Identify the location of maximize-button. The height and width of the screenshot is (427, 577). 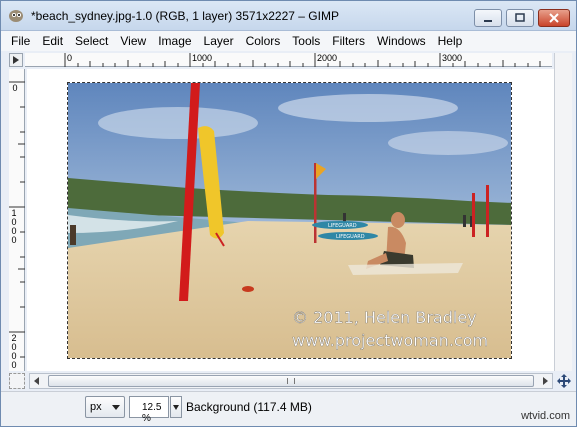
(520, 18).